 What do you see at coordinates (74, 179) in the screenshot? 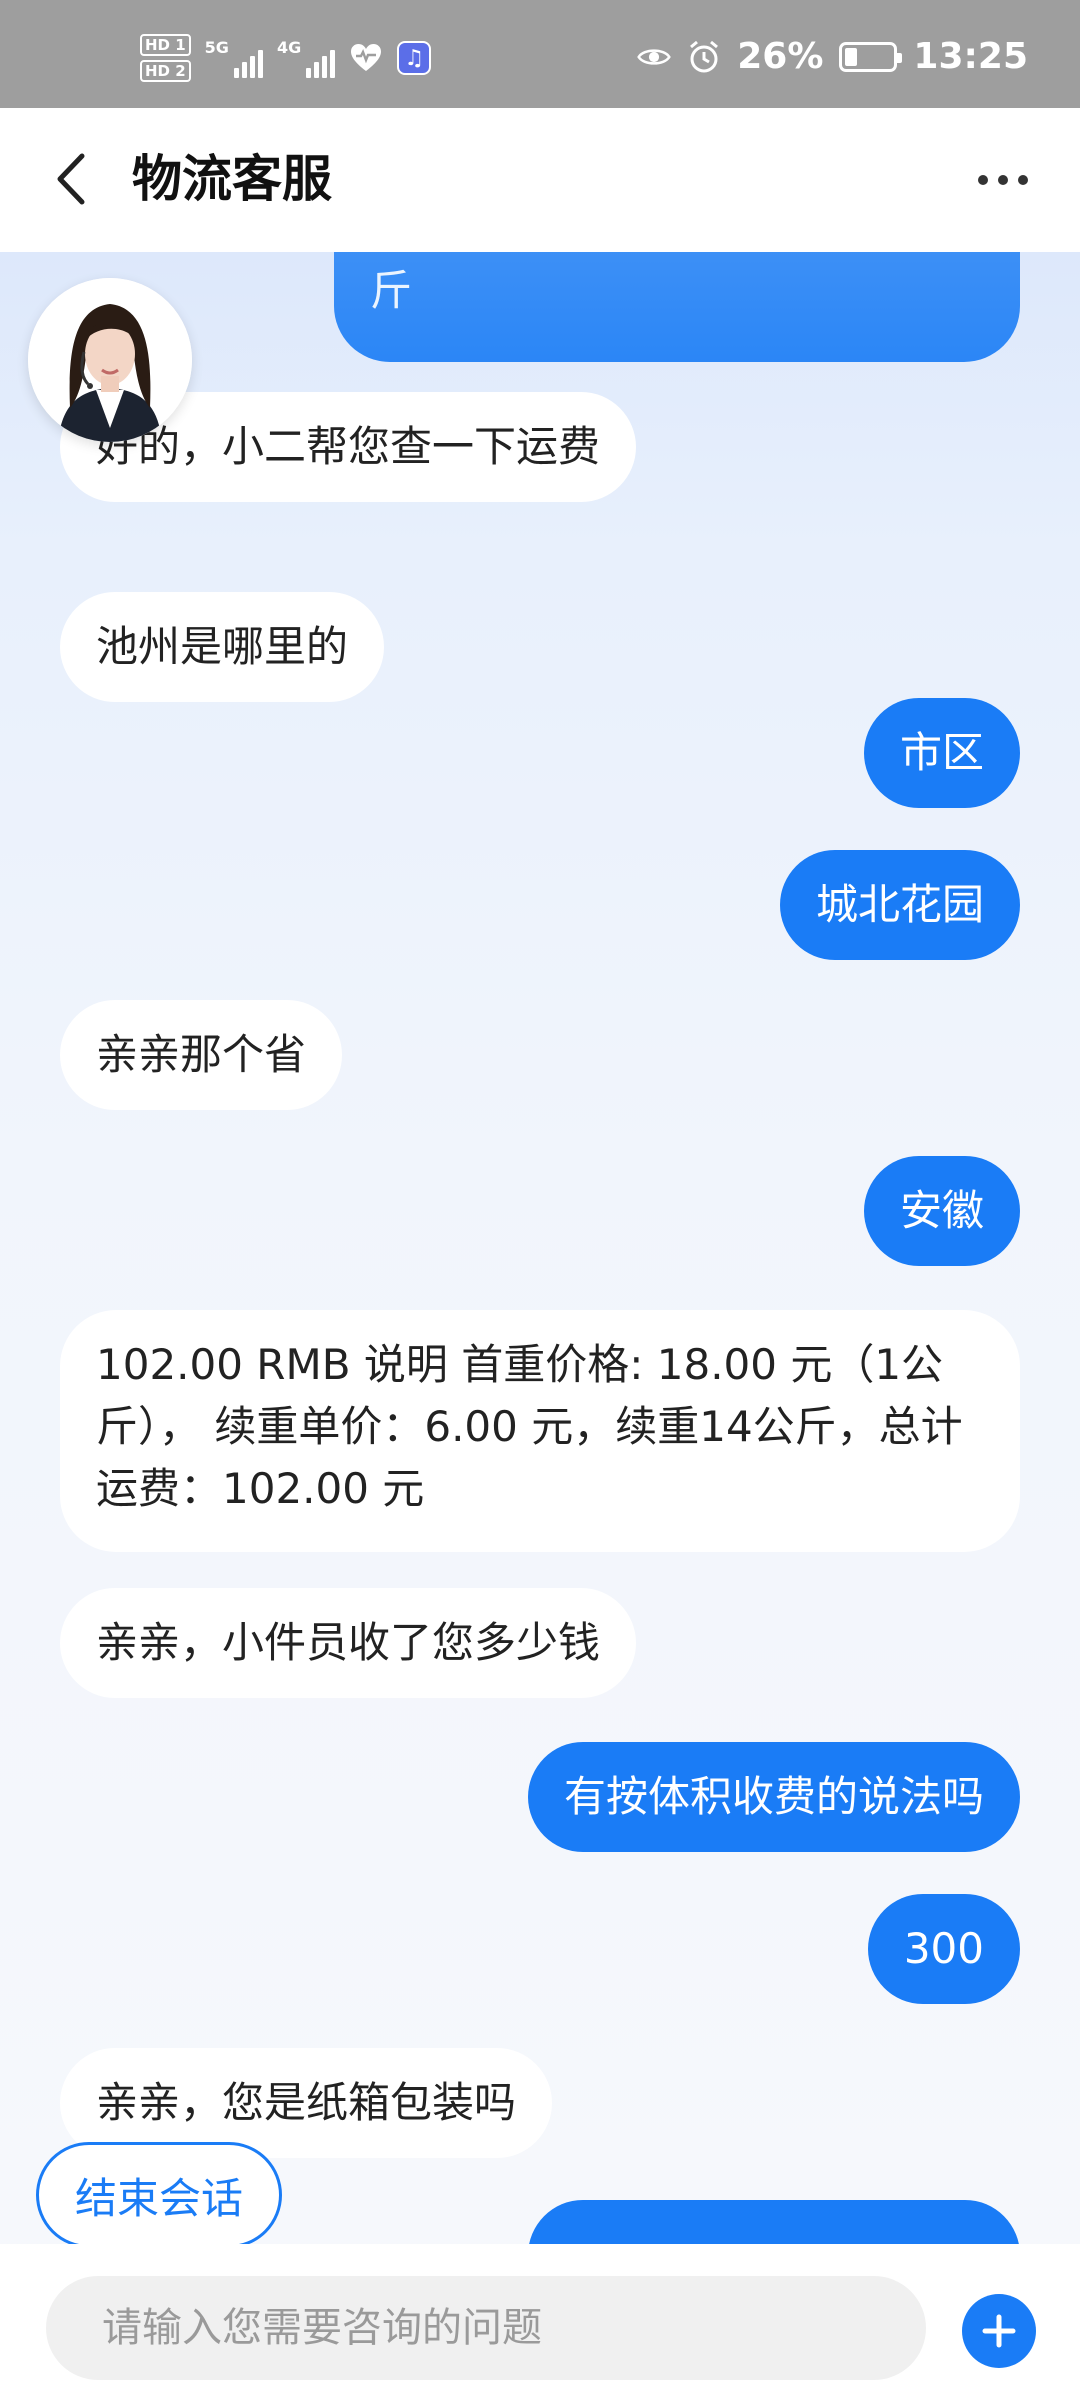
I see `chevron-left-icon` at bounding box center [74, 179].